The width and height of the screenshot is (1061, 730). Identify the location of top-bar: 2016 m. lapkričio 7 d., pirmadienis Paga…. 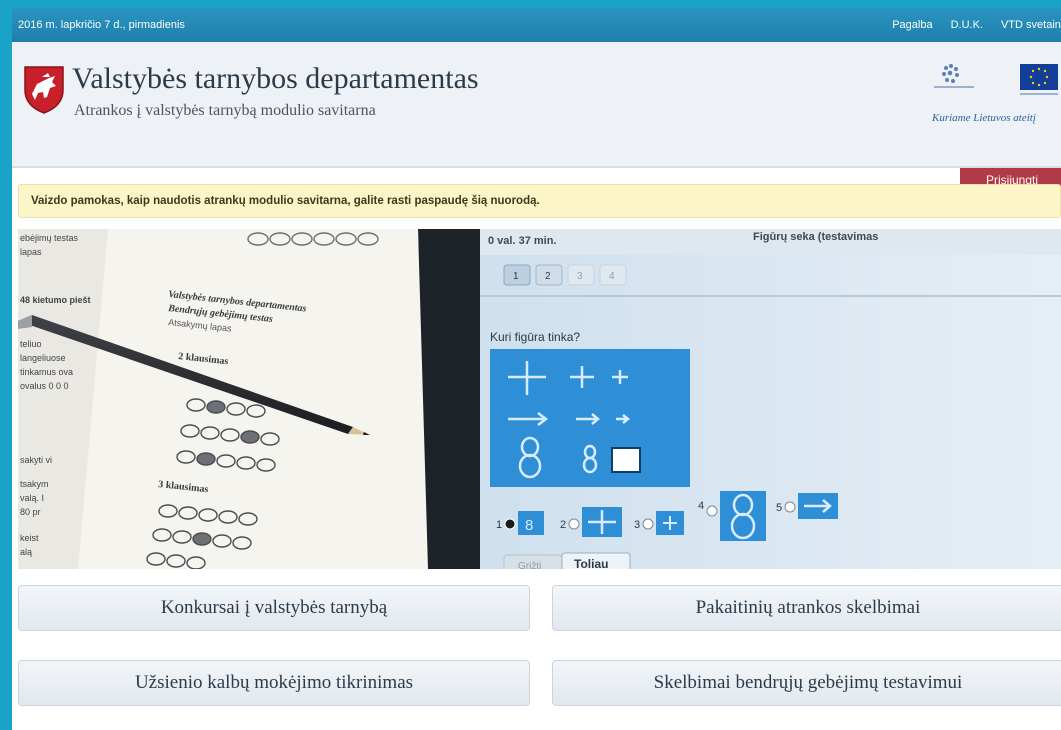
(536, 25).